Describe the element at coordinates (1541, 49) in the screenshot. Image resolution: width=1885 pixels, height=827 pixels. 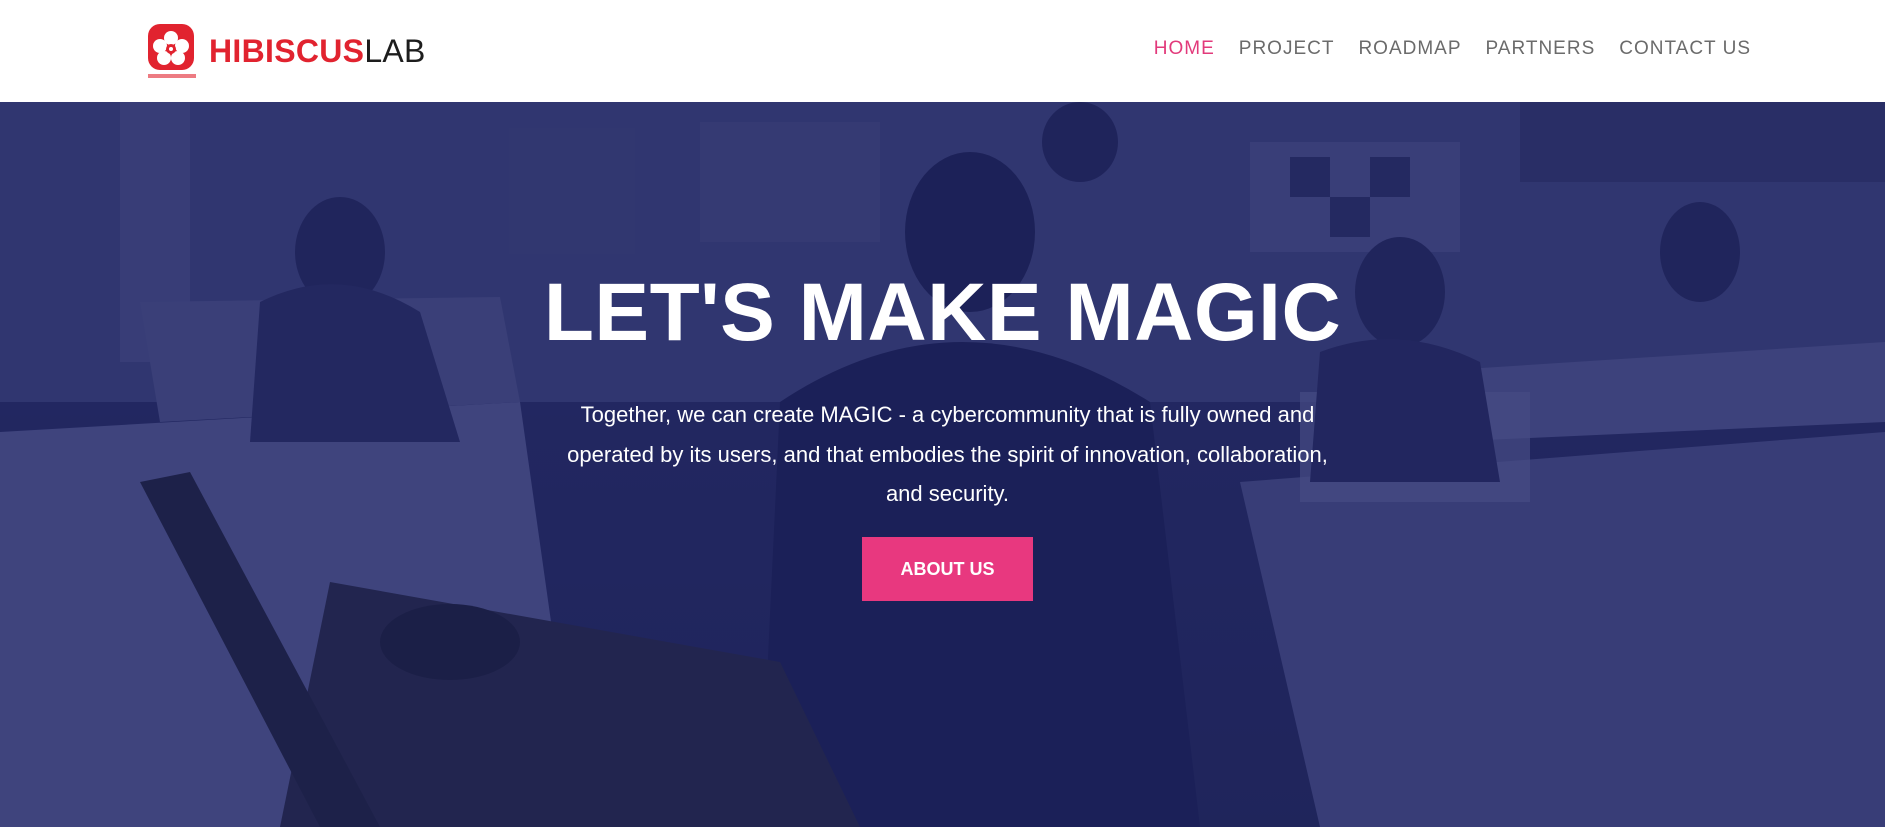
I see `nav-item-partners: PARTNERS` at that location.